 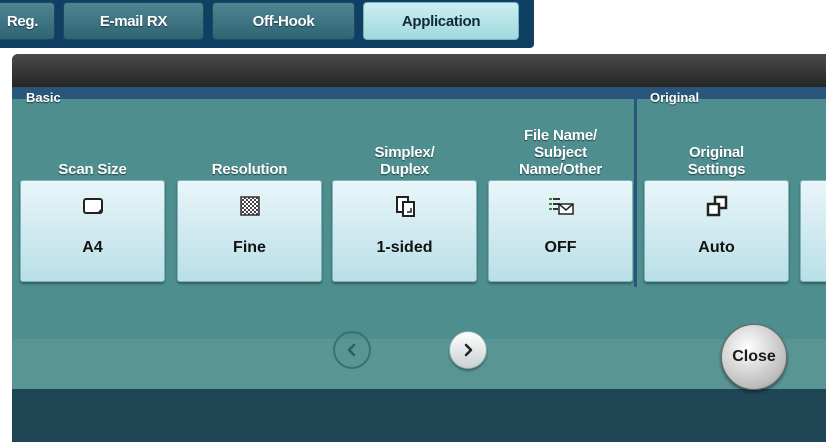 I want to click on previous-page-button, so click(x=352, y=350).